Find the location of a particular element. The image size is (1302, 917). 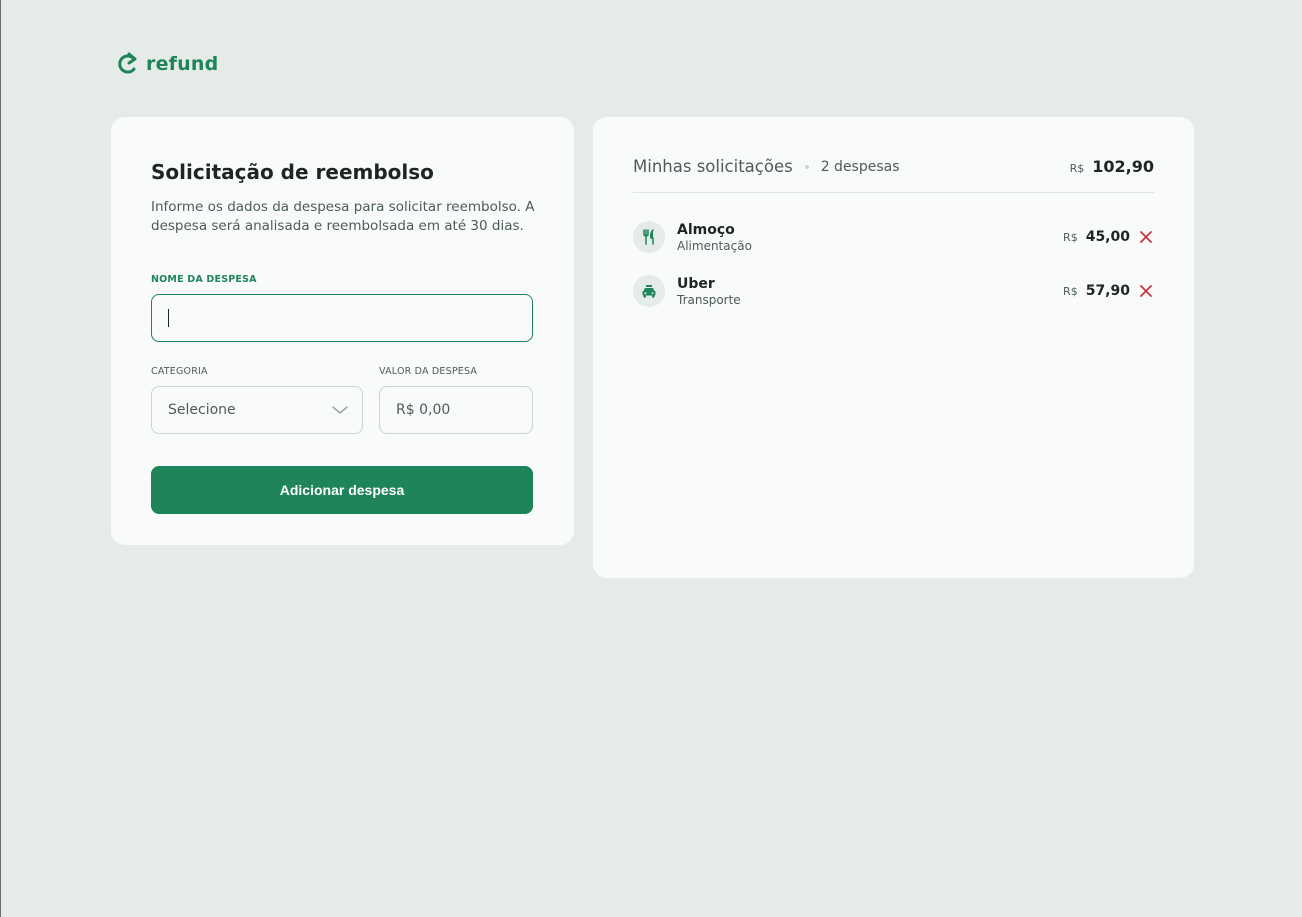

expense-name: Almoço is located at coordinates (706, 229).